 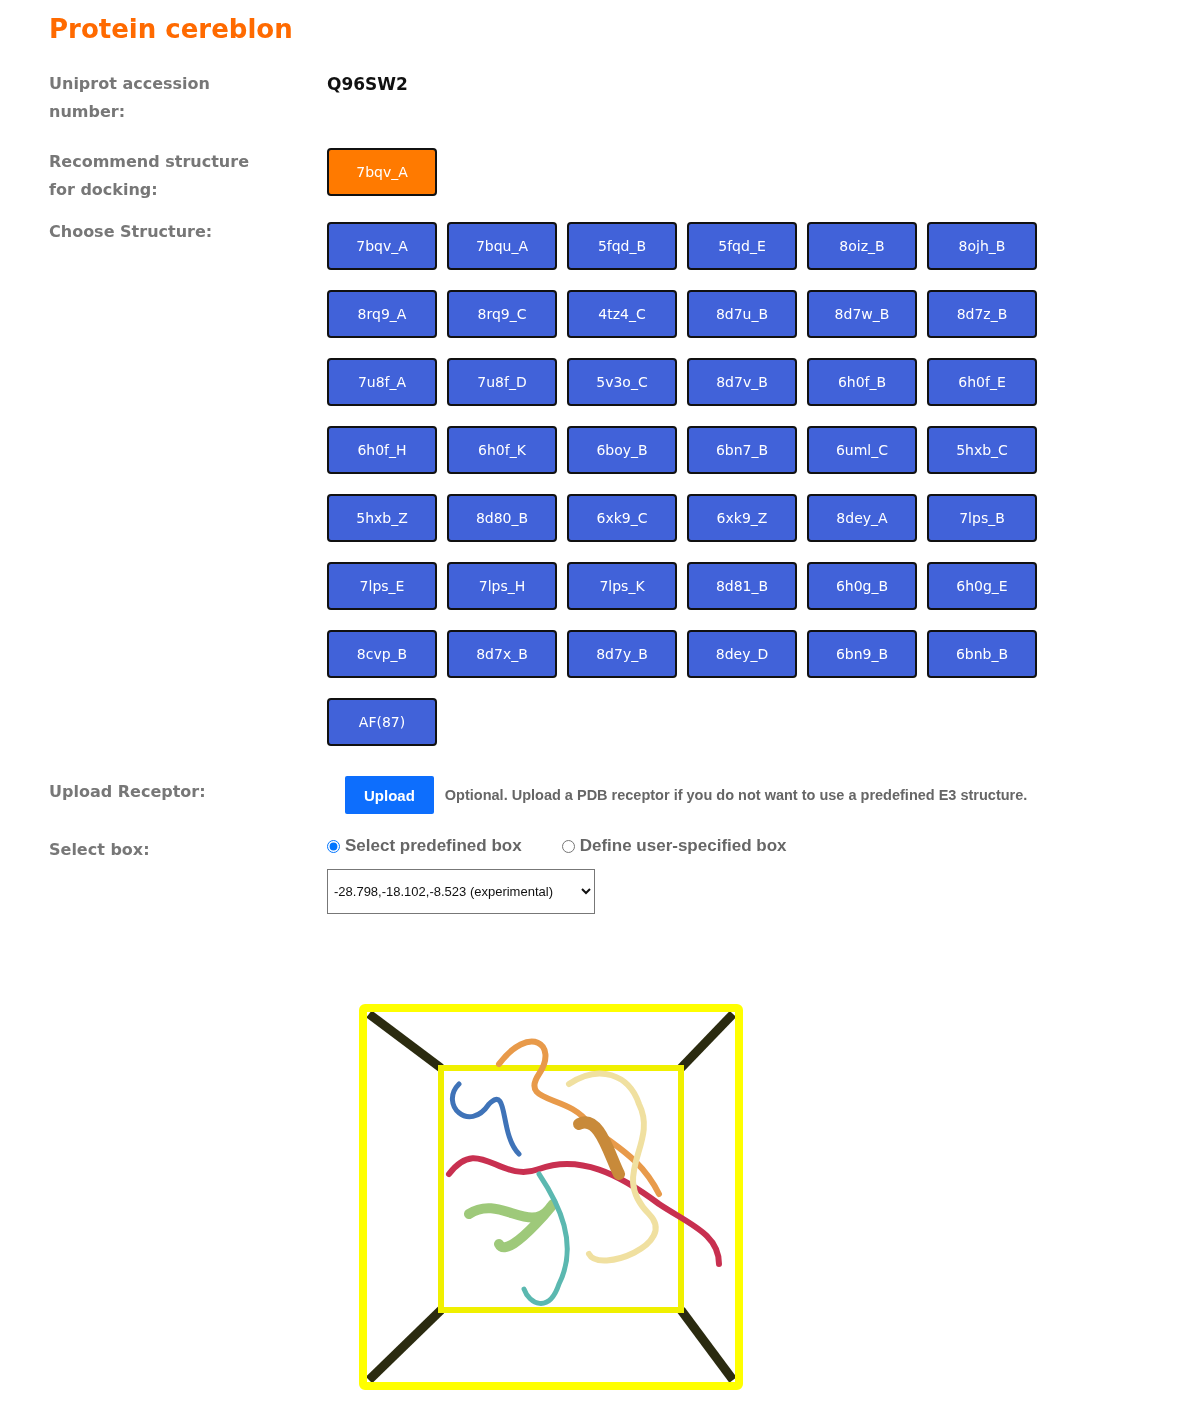 What do you see at coordinates (982, 314) in the screenshot?
I see `structure-button: 8d7z_B` at bounding box center [982, 314].